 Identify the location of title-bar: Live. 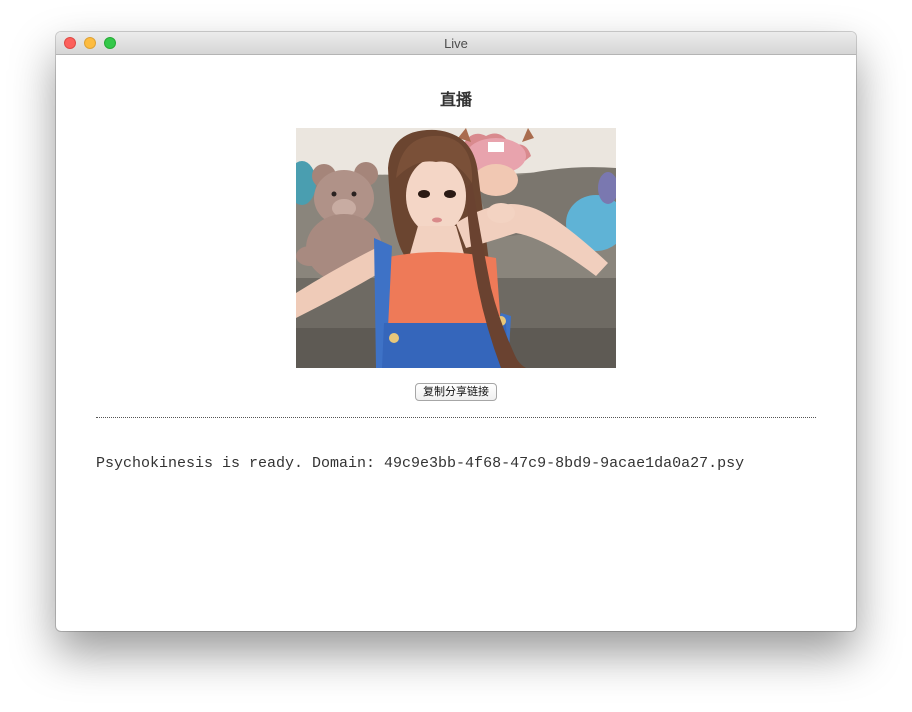
(456, 43).